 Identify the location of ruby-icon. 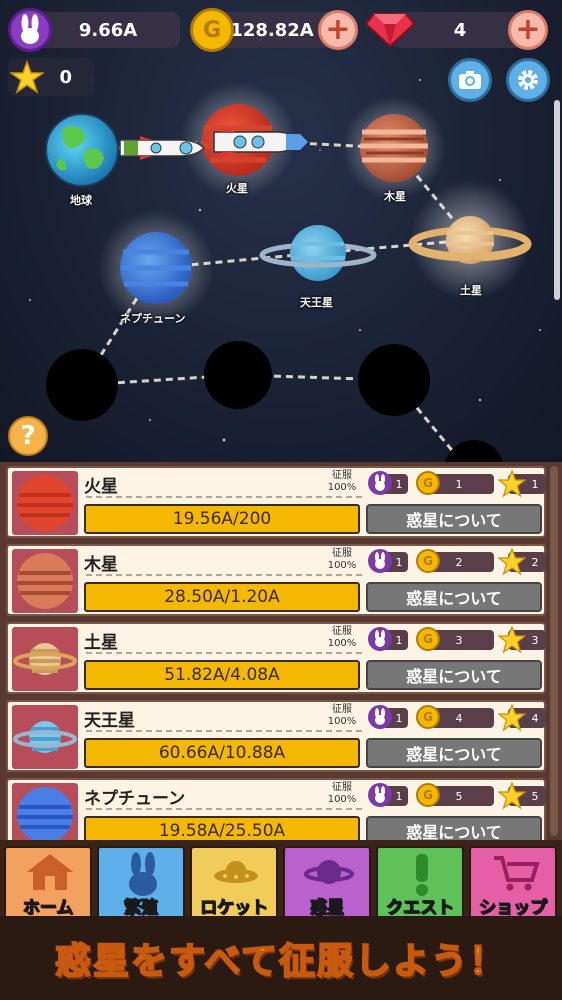
(390, 30).